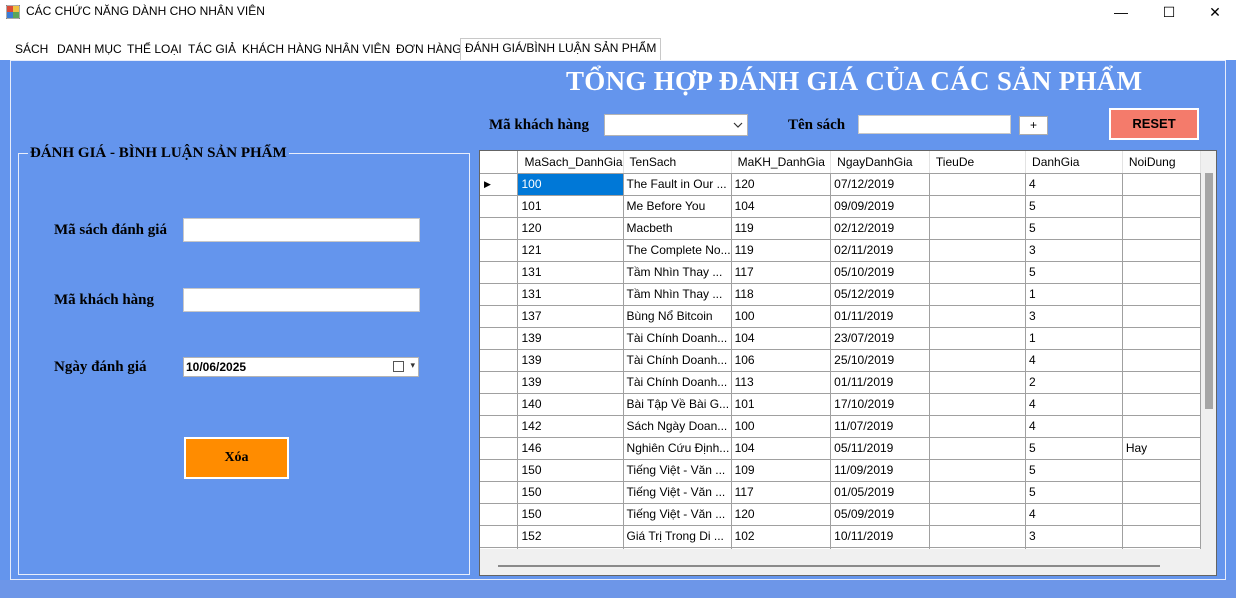 The height and width of the screenshot is (598, 1236). What do you see at coordinates (301, 300) in the screenshot?
I see `customer-id-input` at bounding box center [301, 300].